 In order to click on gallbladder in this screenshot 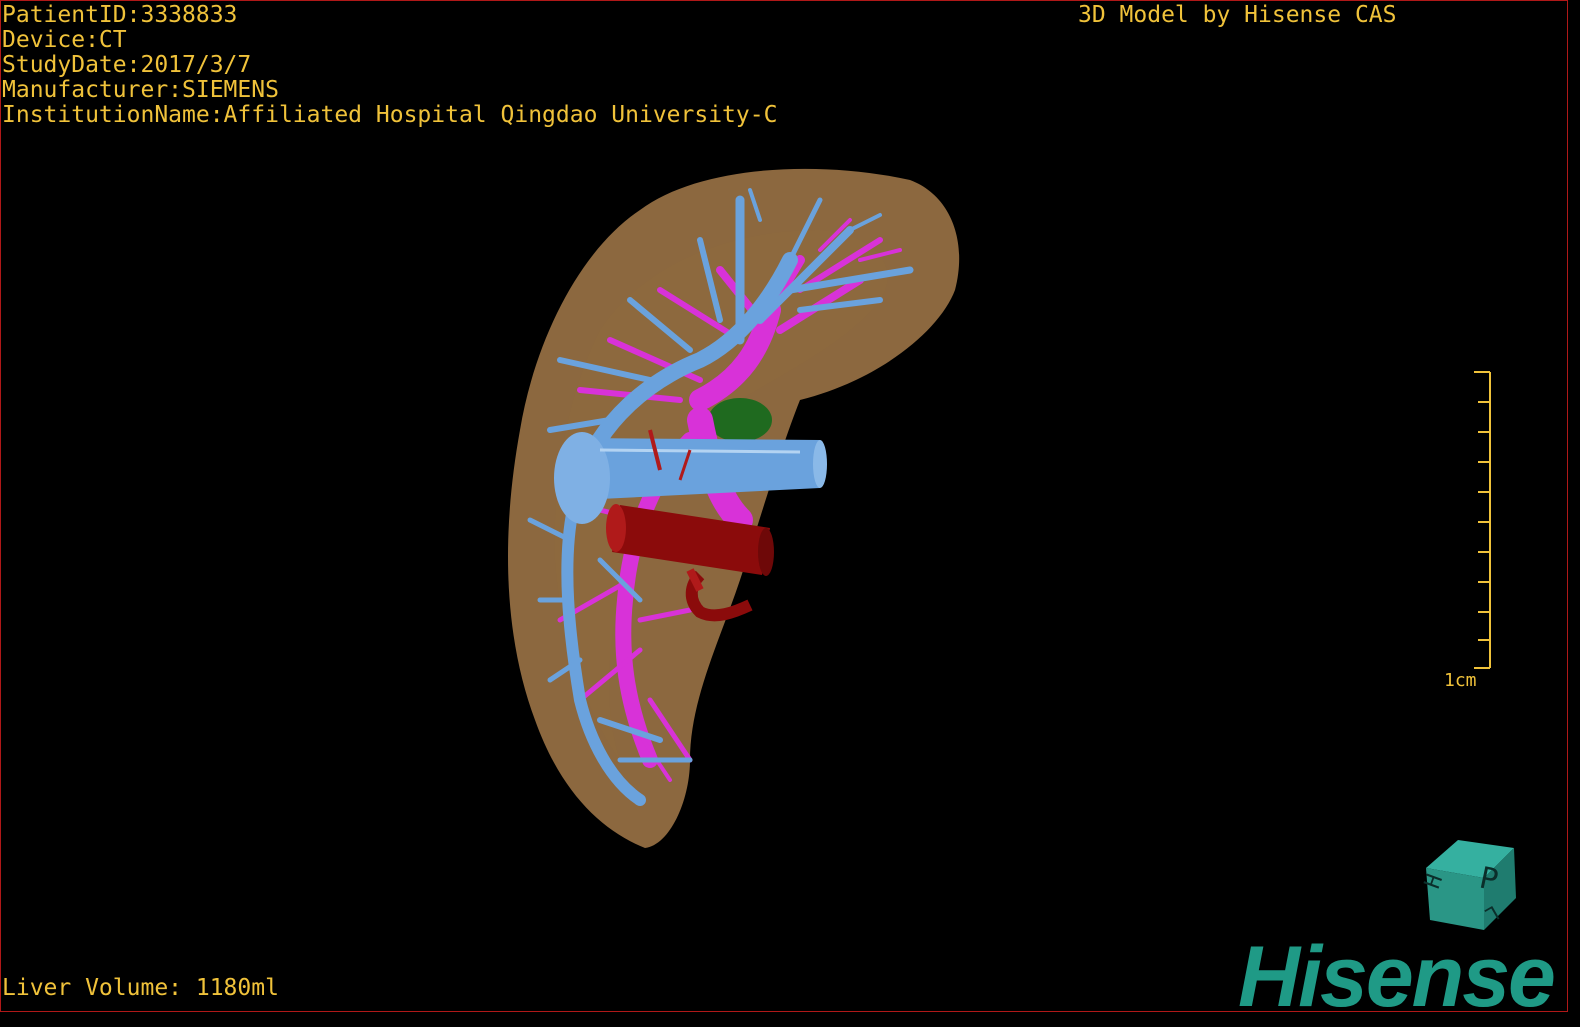, I will do `click(740, 420)`.